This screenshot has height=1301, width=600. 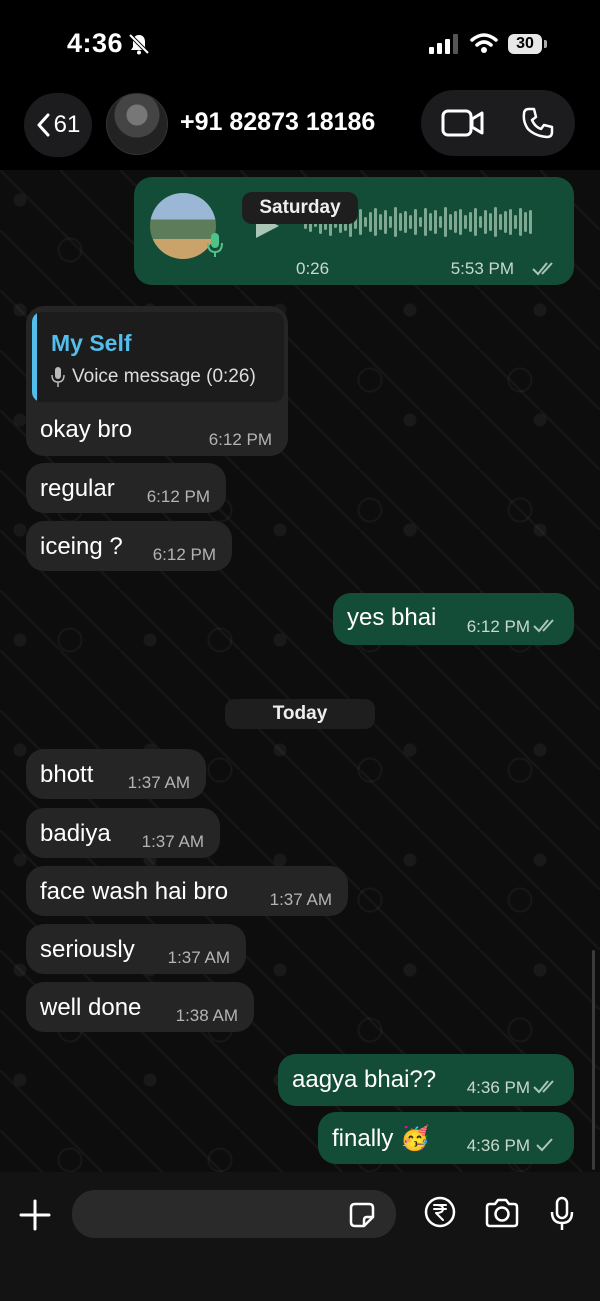 I want to click on contact-name: +91 82873 18186, so click(x=277, y=122).